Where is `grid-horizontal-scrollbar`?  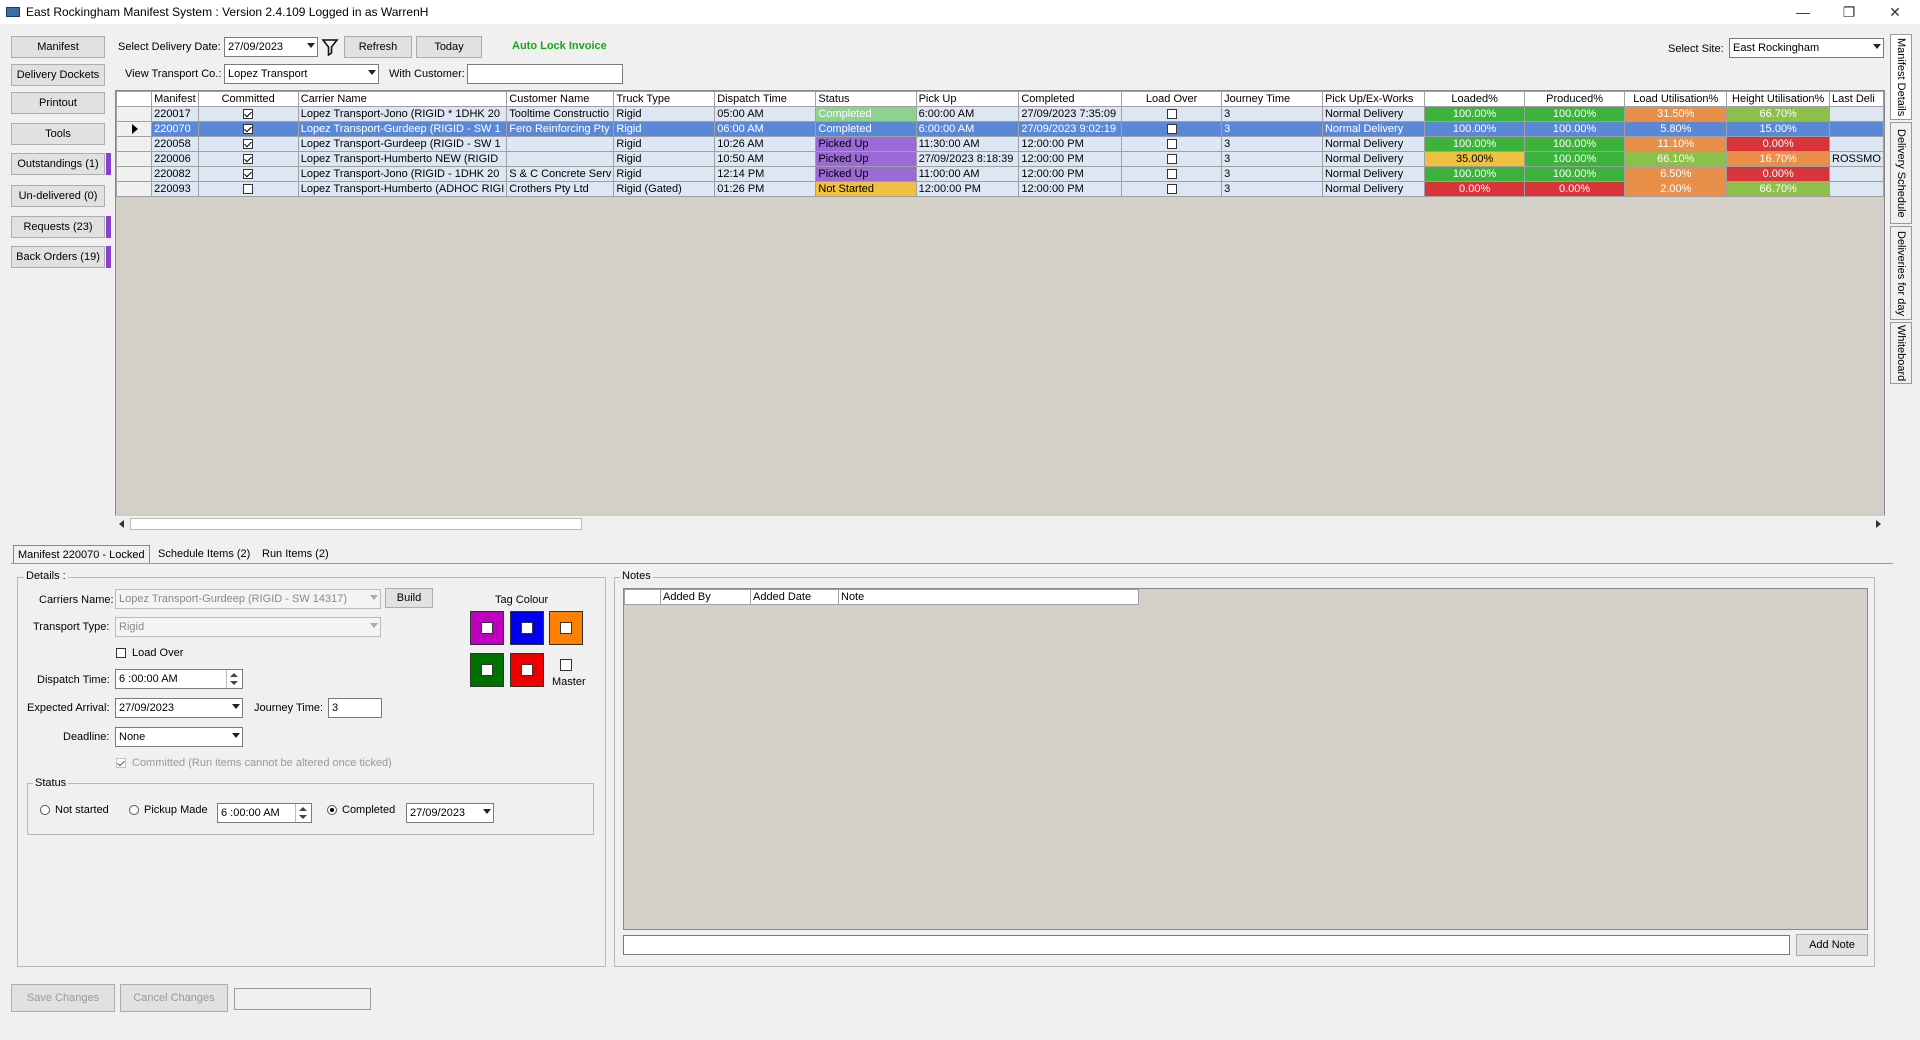 grid-horizontal-scrollbar is located at coordinates (1000, 523).